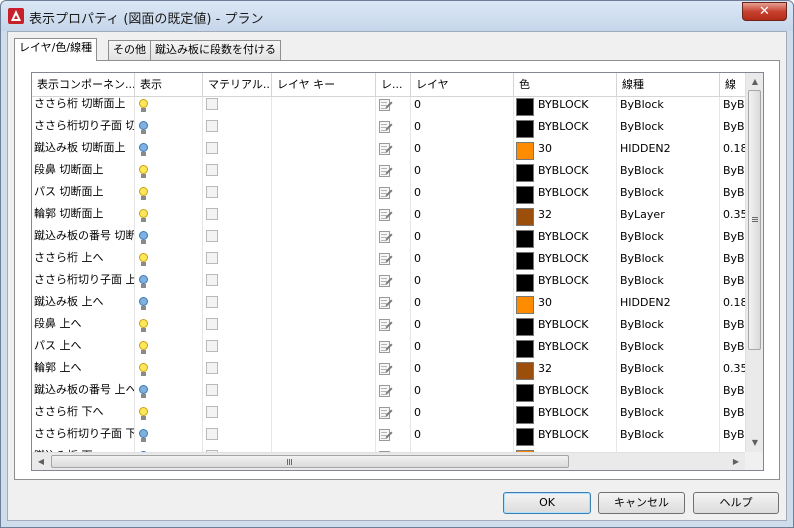 The height and width of the screenshot is (528, 794). What do you see at coordinates (169, 85) in the screenshot?
I see `column-header-visible: 表示` at bounding box center [169, 85].